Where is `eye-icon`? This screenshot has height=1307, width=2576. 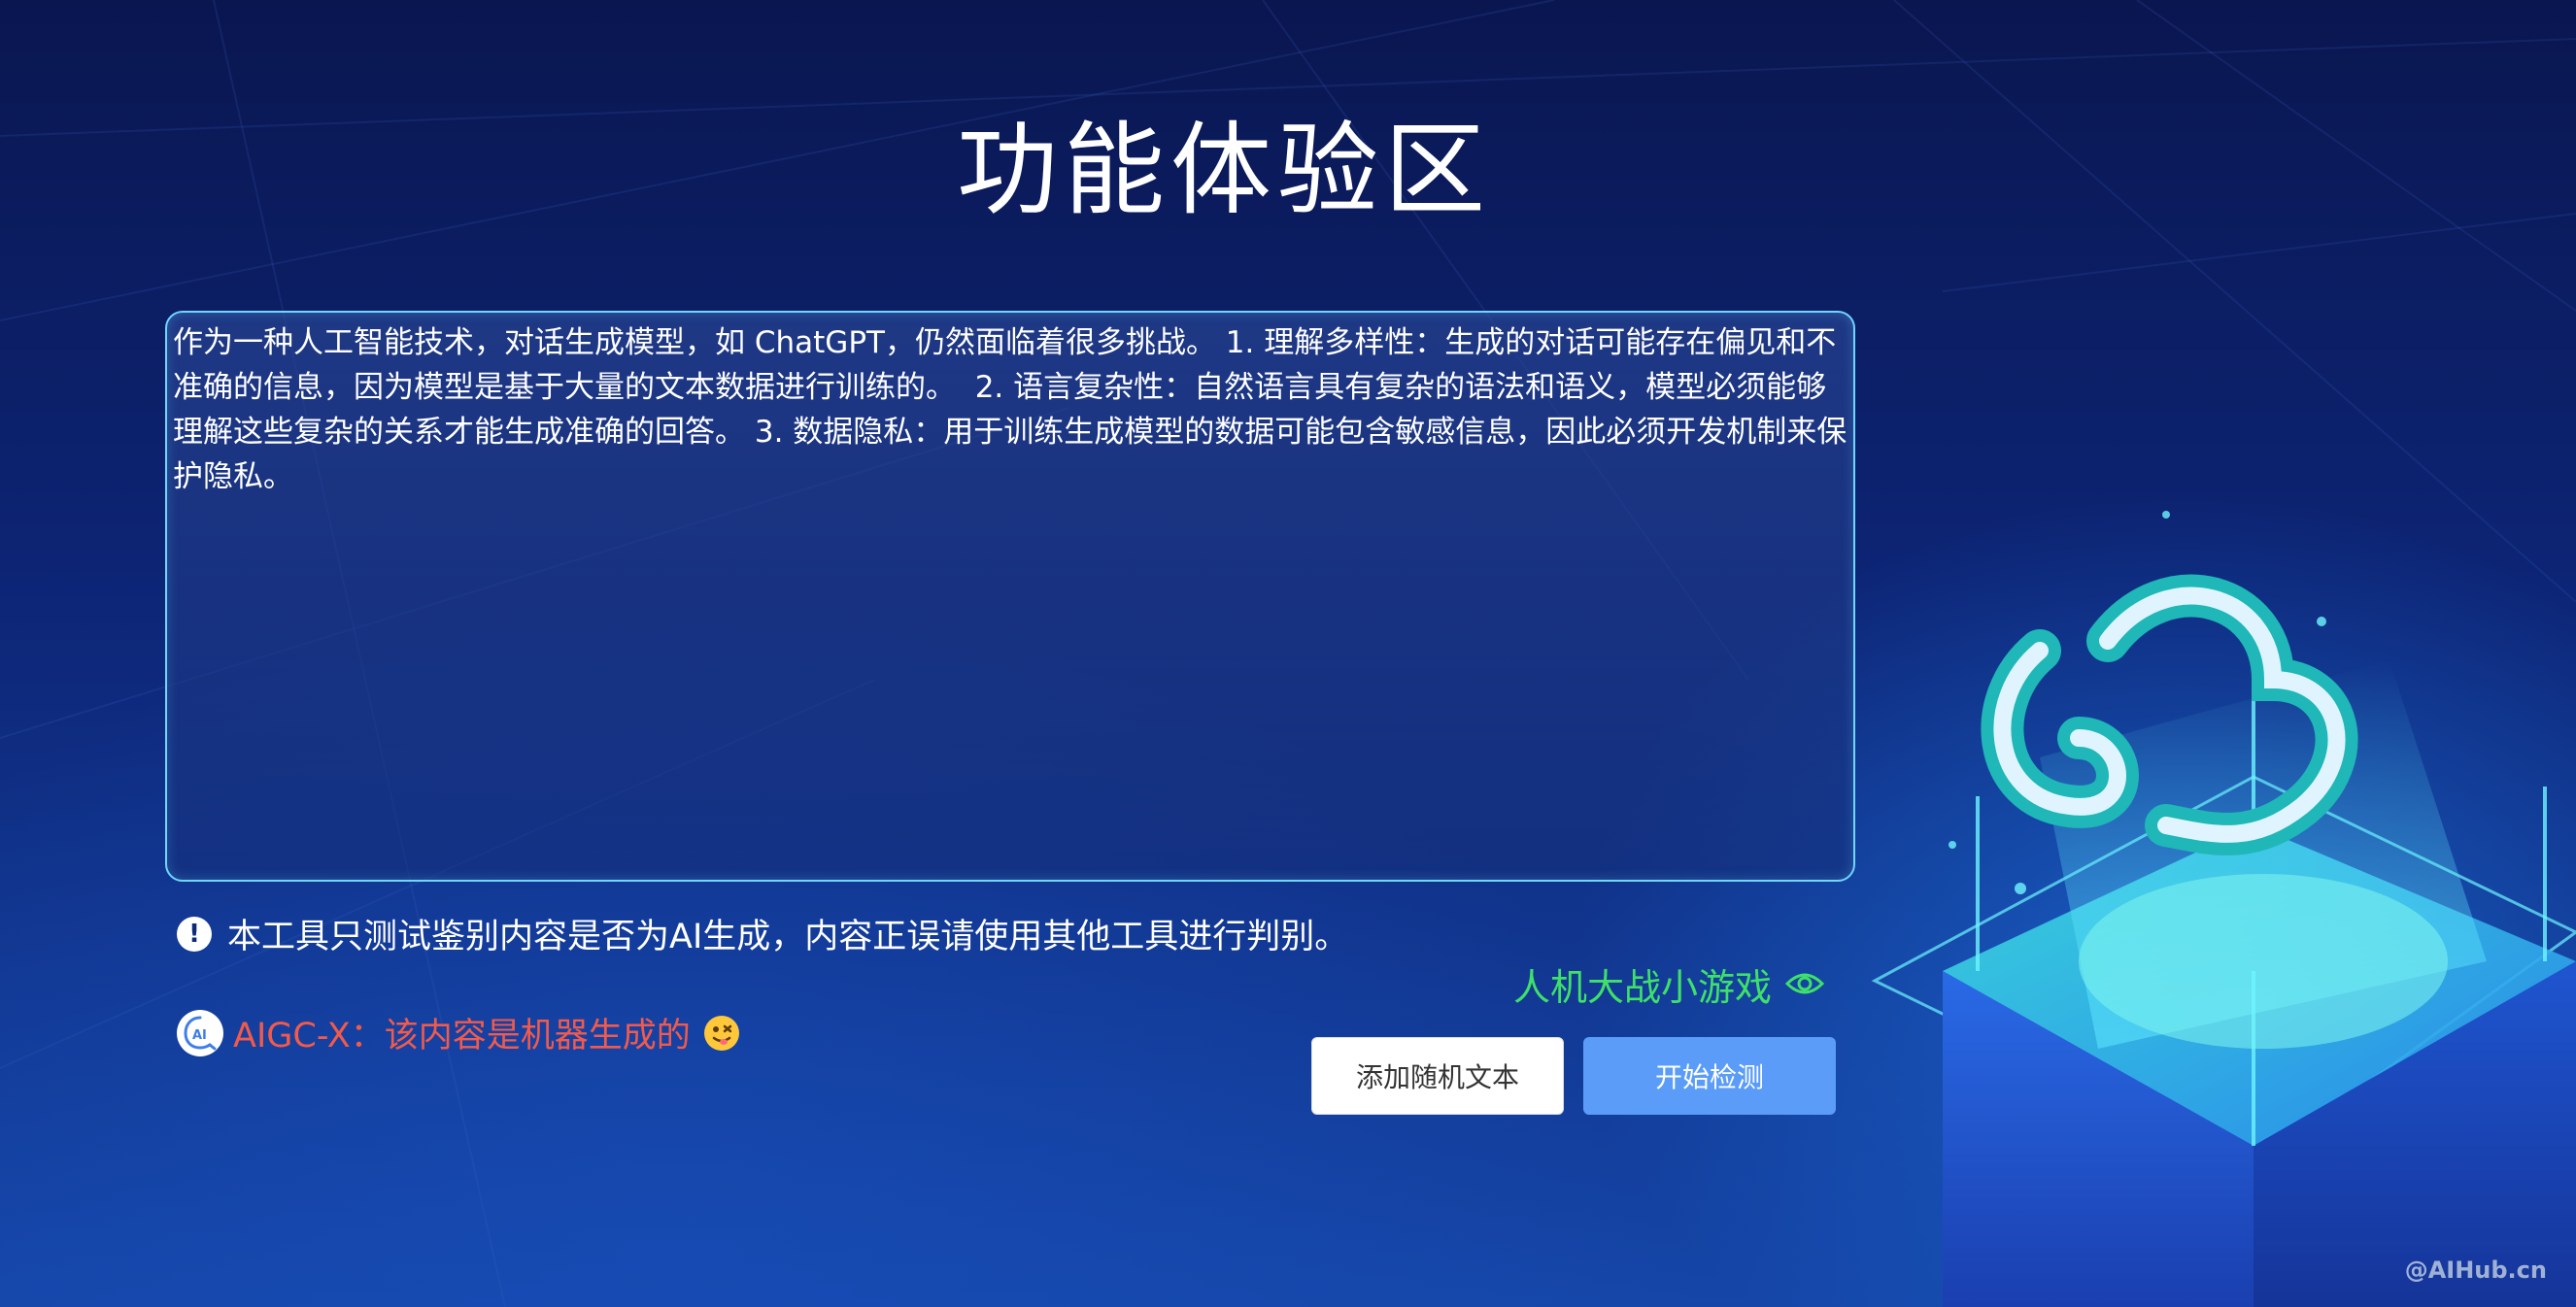
eye-icon is located at coordinates (1804, 984).